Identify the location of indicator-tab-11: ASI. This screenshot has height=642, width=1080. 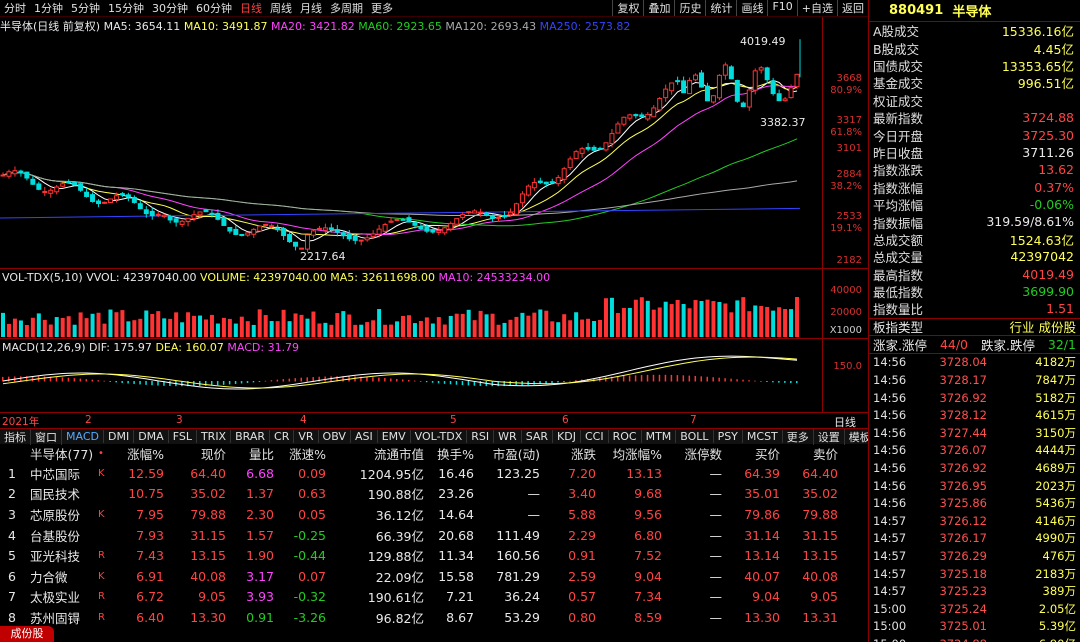
(364, 436).